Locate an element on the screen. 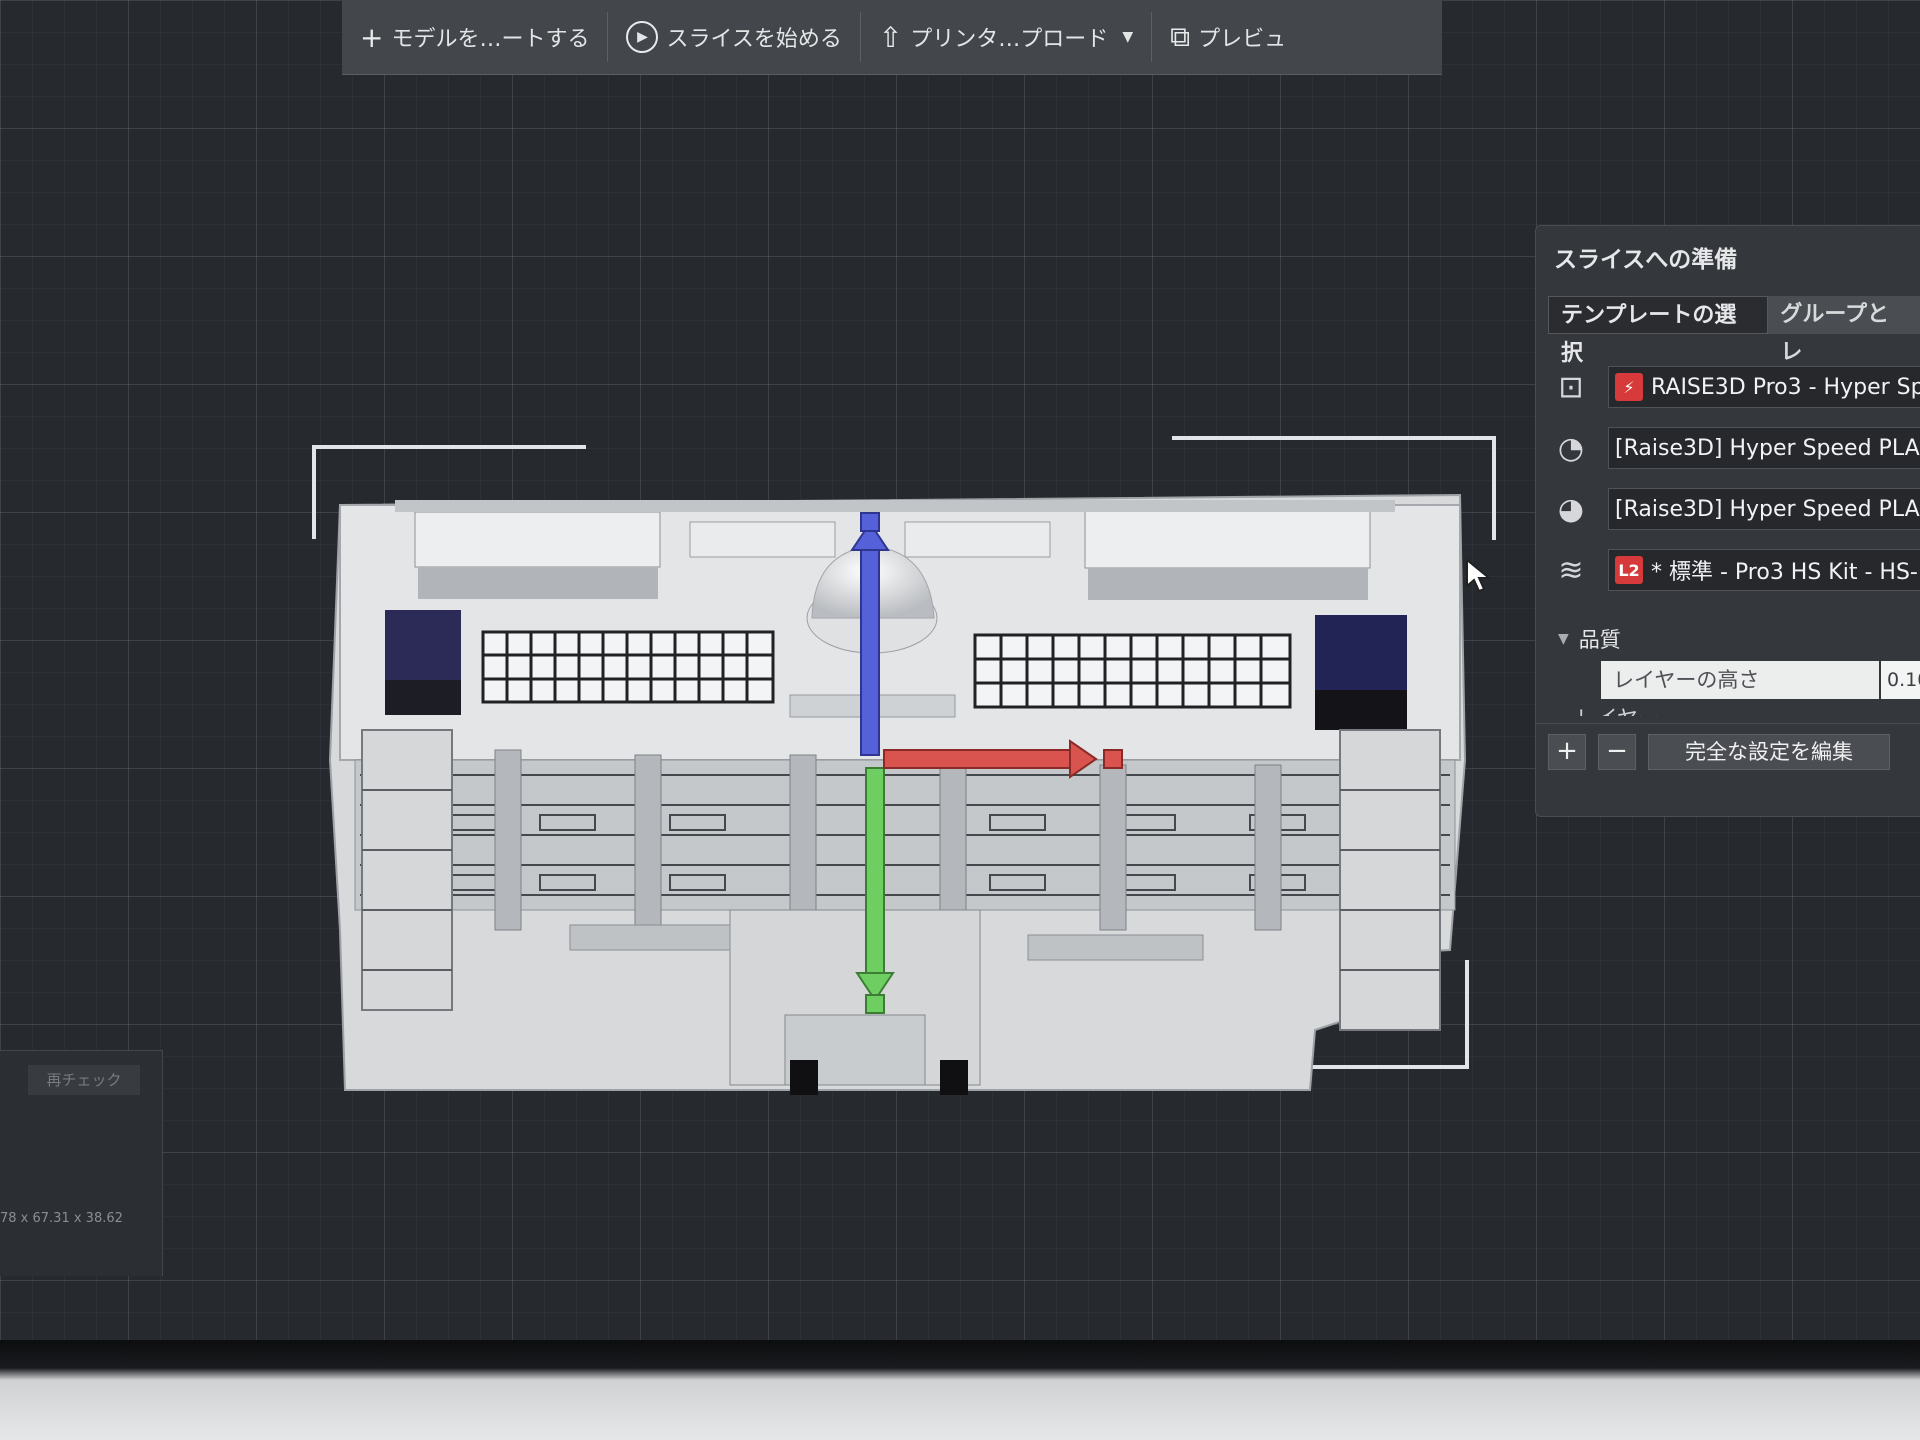 The height and width of the screenshot is (1440, 1920). remove-preset-button: − is located at coordinates (1617, 752).